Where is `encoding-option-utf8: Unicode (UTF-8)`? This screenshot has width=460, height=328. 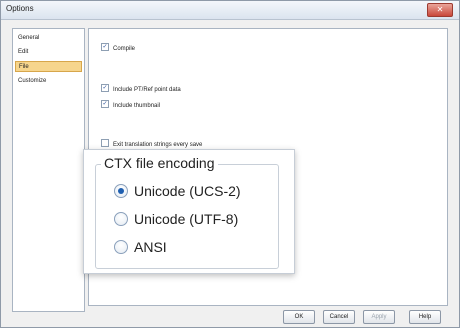
encoding-option-utf8: Unicode (UTF-8) is located at coordinates (176, 219).